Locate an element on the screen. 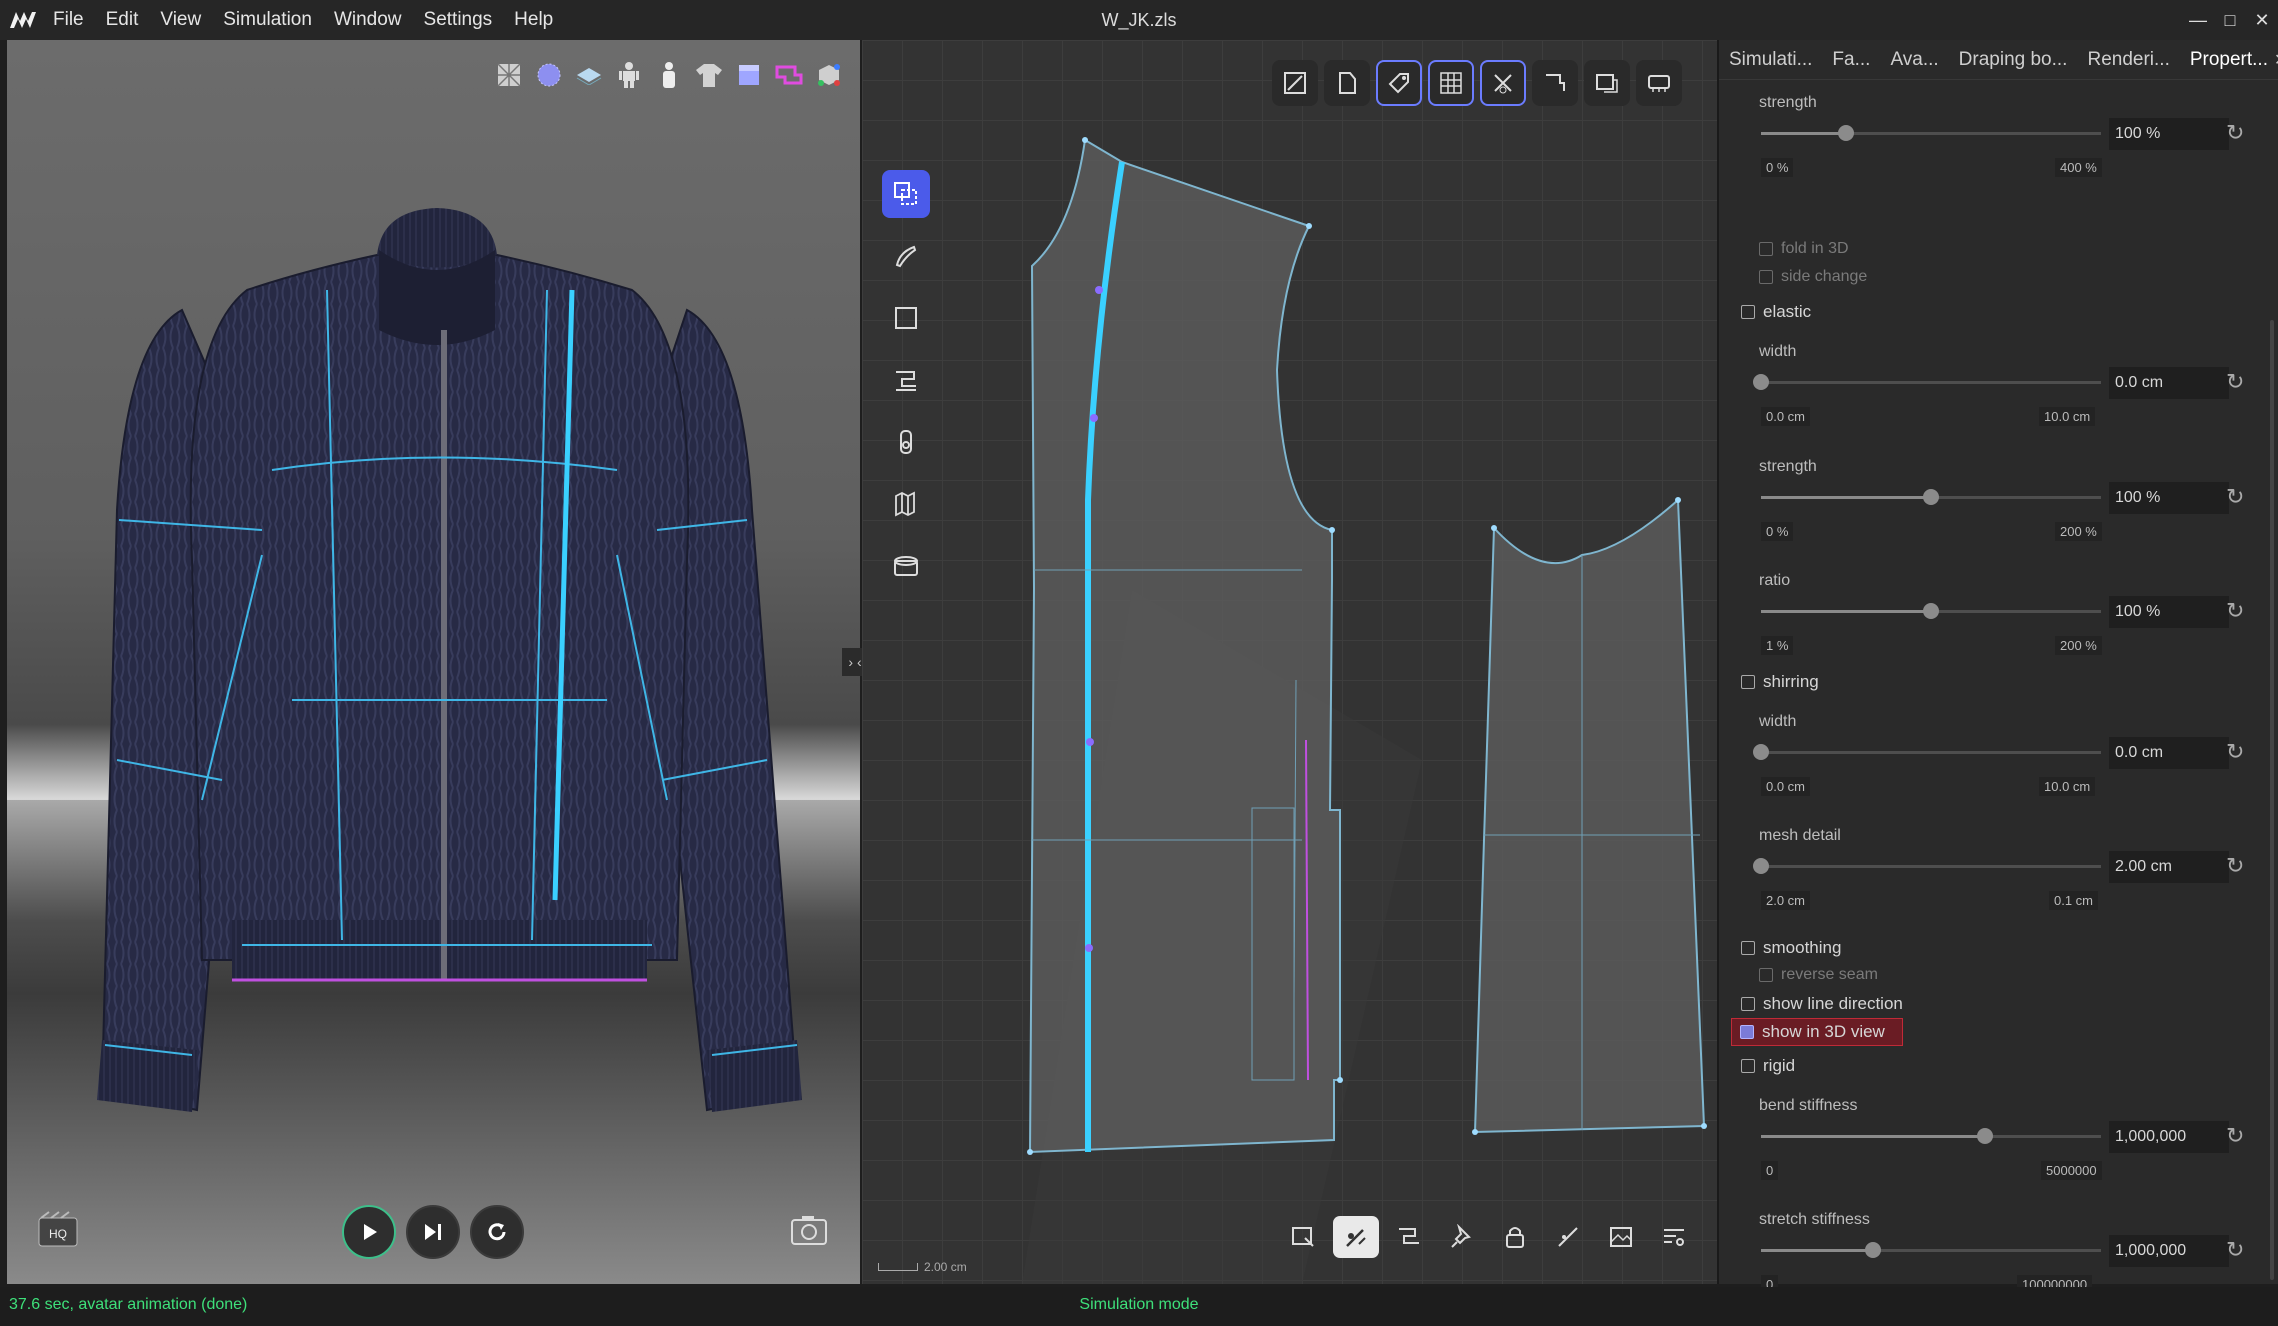 The image size is (2278, 1326). strength-label: strength is located at coordinates (1788, 102).